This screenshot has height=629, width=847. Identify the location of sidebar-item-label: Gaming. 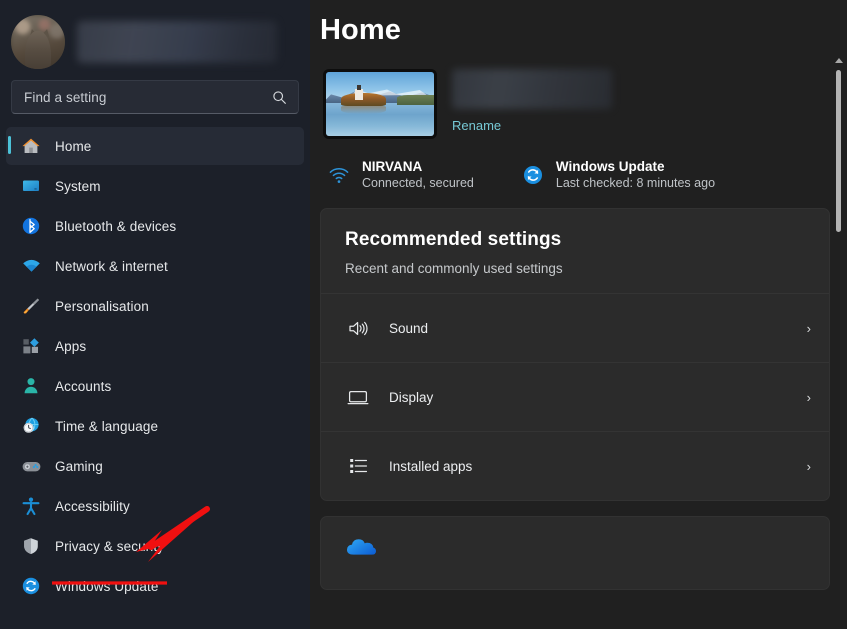
(79, 466).